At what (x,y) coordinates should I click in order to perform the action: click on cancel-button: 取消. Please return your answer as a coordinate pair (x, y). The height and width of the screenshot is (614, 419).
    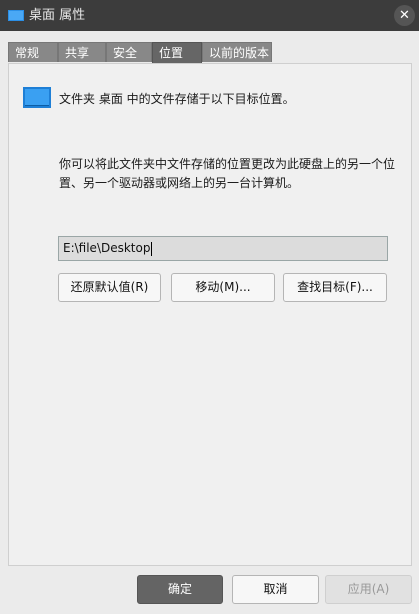
    Looking at the image, I should click on (275, 589).